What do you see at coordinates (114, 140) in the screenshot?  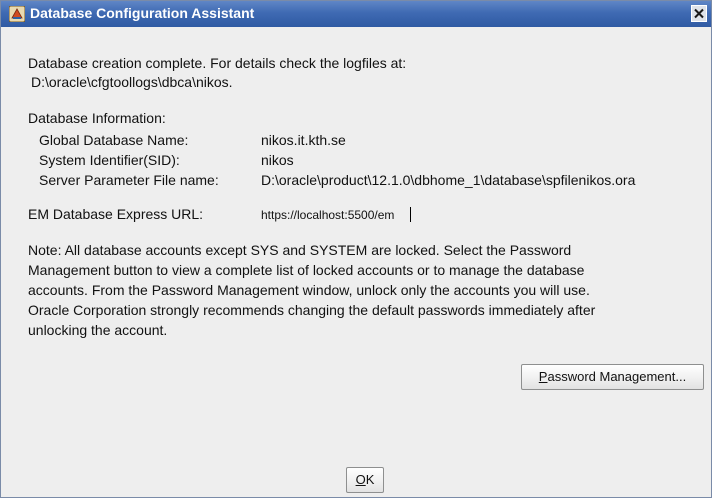 I see `global-db-name-label: Global Database Name:` at bounding box center [114, 140].